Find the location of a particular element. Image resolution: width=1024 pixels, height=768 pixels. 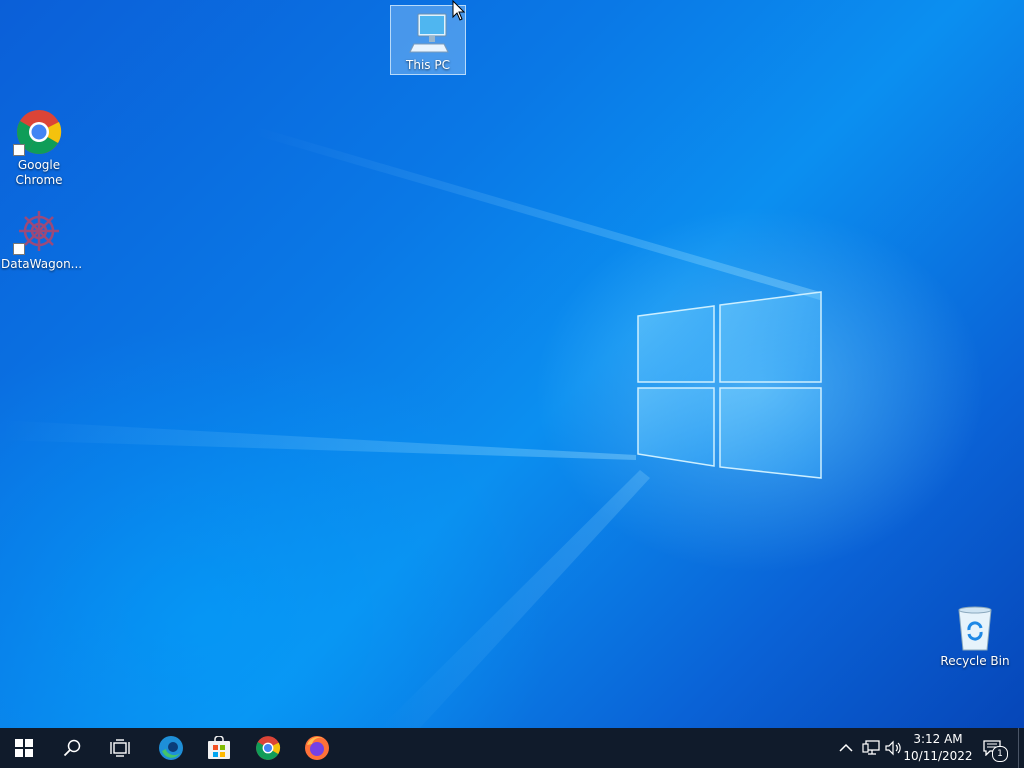

clock-date: 10/11/2022 is located at coordinates (938, 756).